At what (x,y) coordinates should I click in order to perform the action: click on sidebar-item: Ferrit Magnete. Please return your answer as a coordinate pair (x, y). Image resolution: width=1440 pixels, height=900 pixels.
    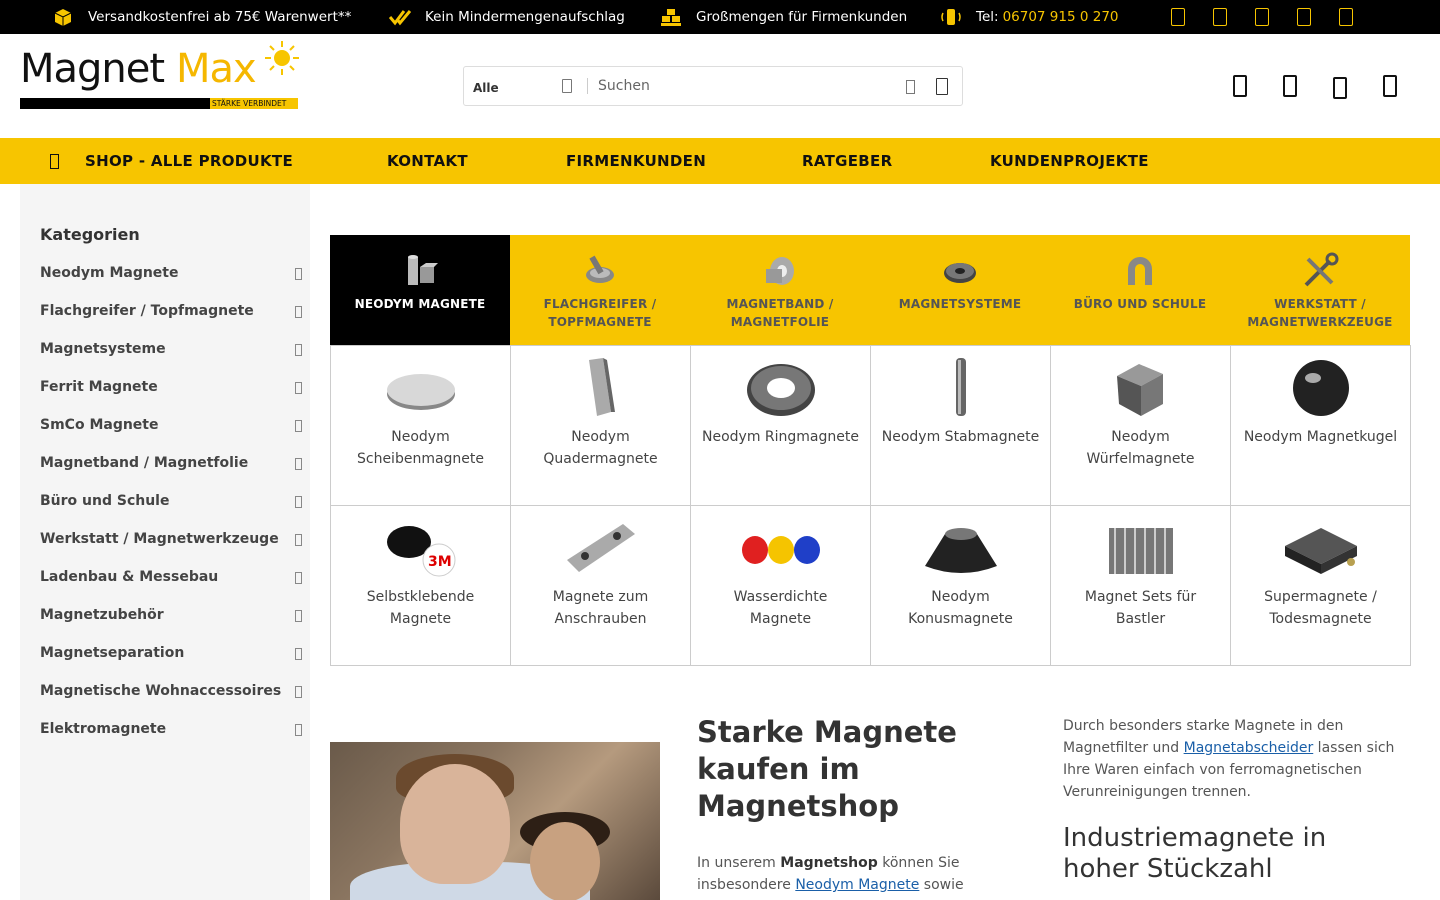
    Looking at the image, I should click on (174, 389).